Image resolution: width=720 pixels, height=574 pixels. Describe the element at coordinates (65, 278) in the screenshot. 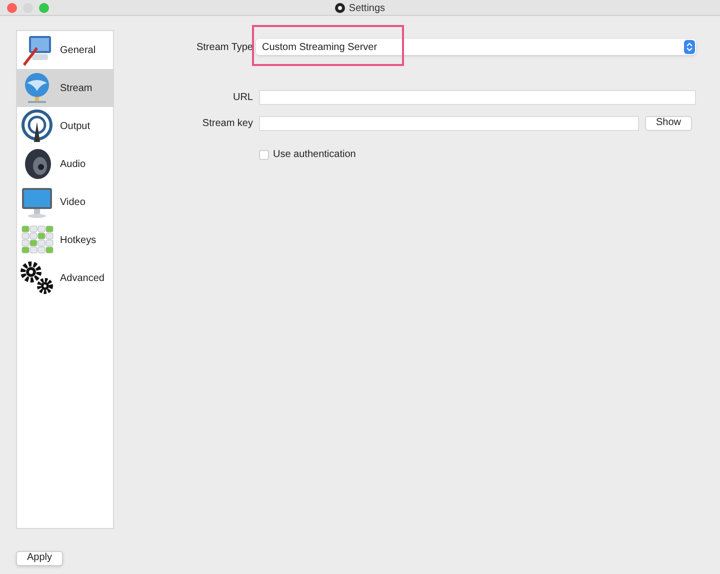

I see `sidebar-item: Advanced` at that location.